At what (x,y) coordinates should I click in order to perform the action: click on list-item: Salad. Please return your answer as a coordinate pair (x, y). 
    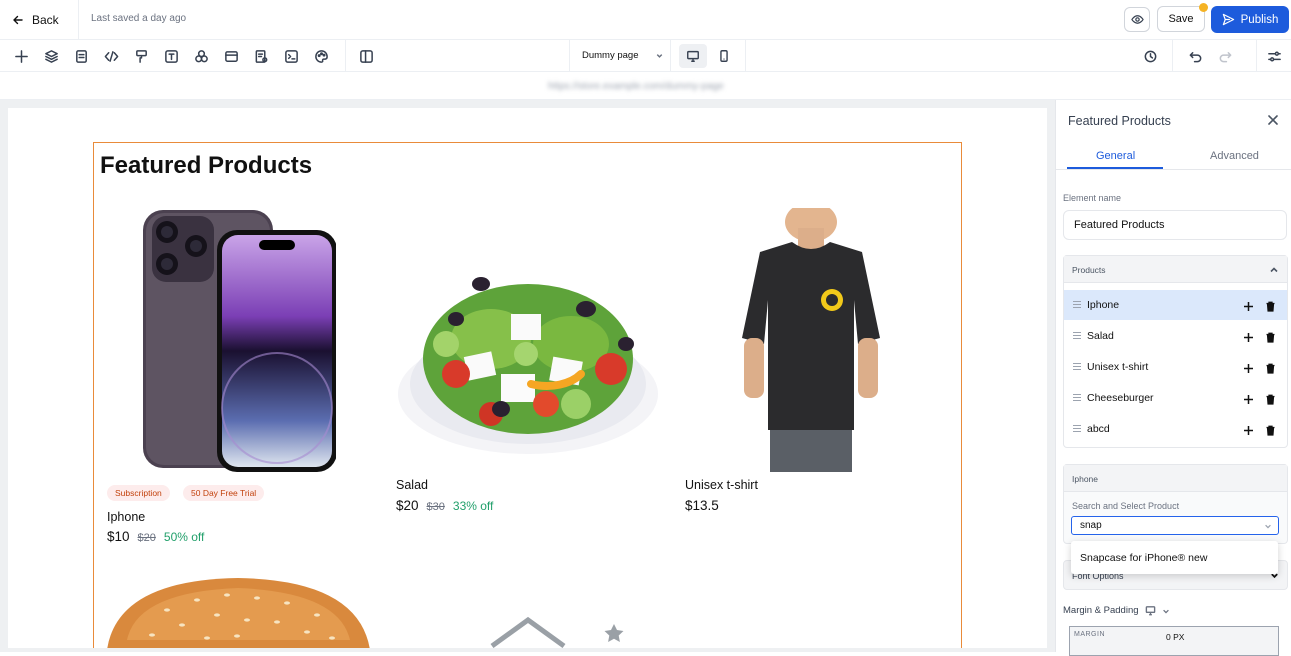
    Looking at the image, I should click on (1175, 336).